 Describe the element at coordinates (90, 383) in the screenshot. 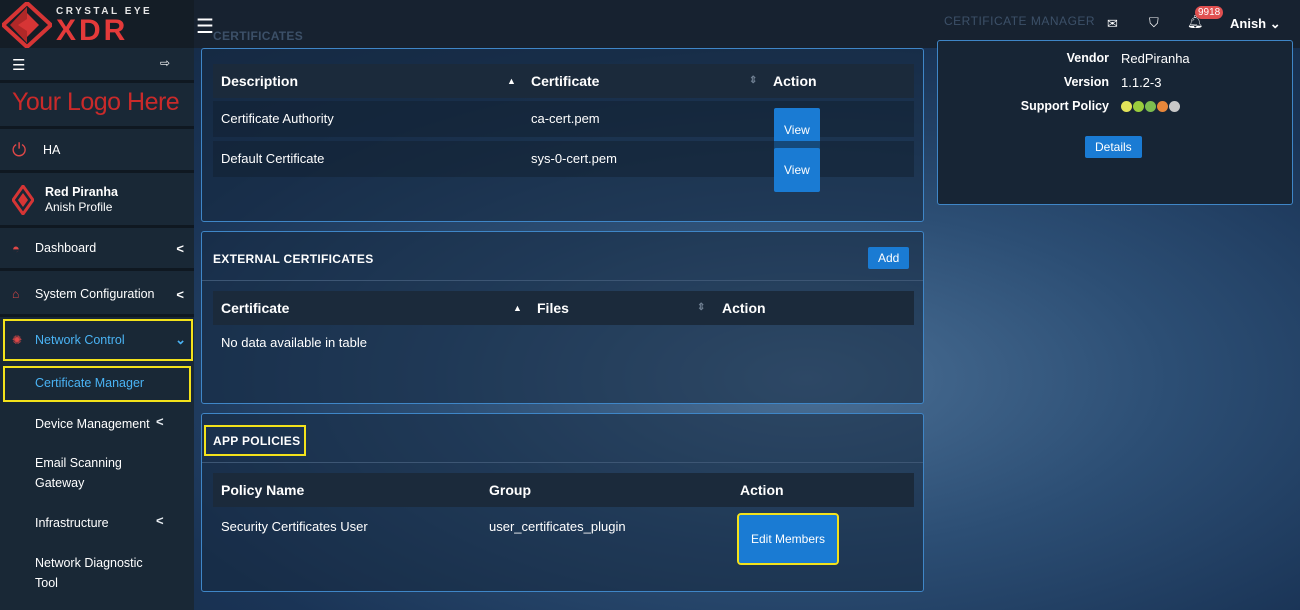

I see `sidebar-subitem-label: Certificate Manager` at that location.